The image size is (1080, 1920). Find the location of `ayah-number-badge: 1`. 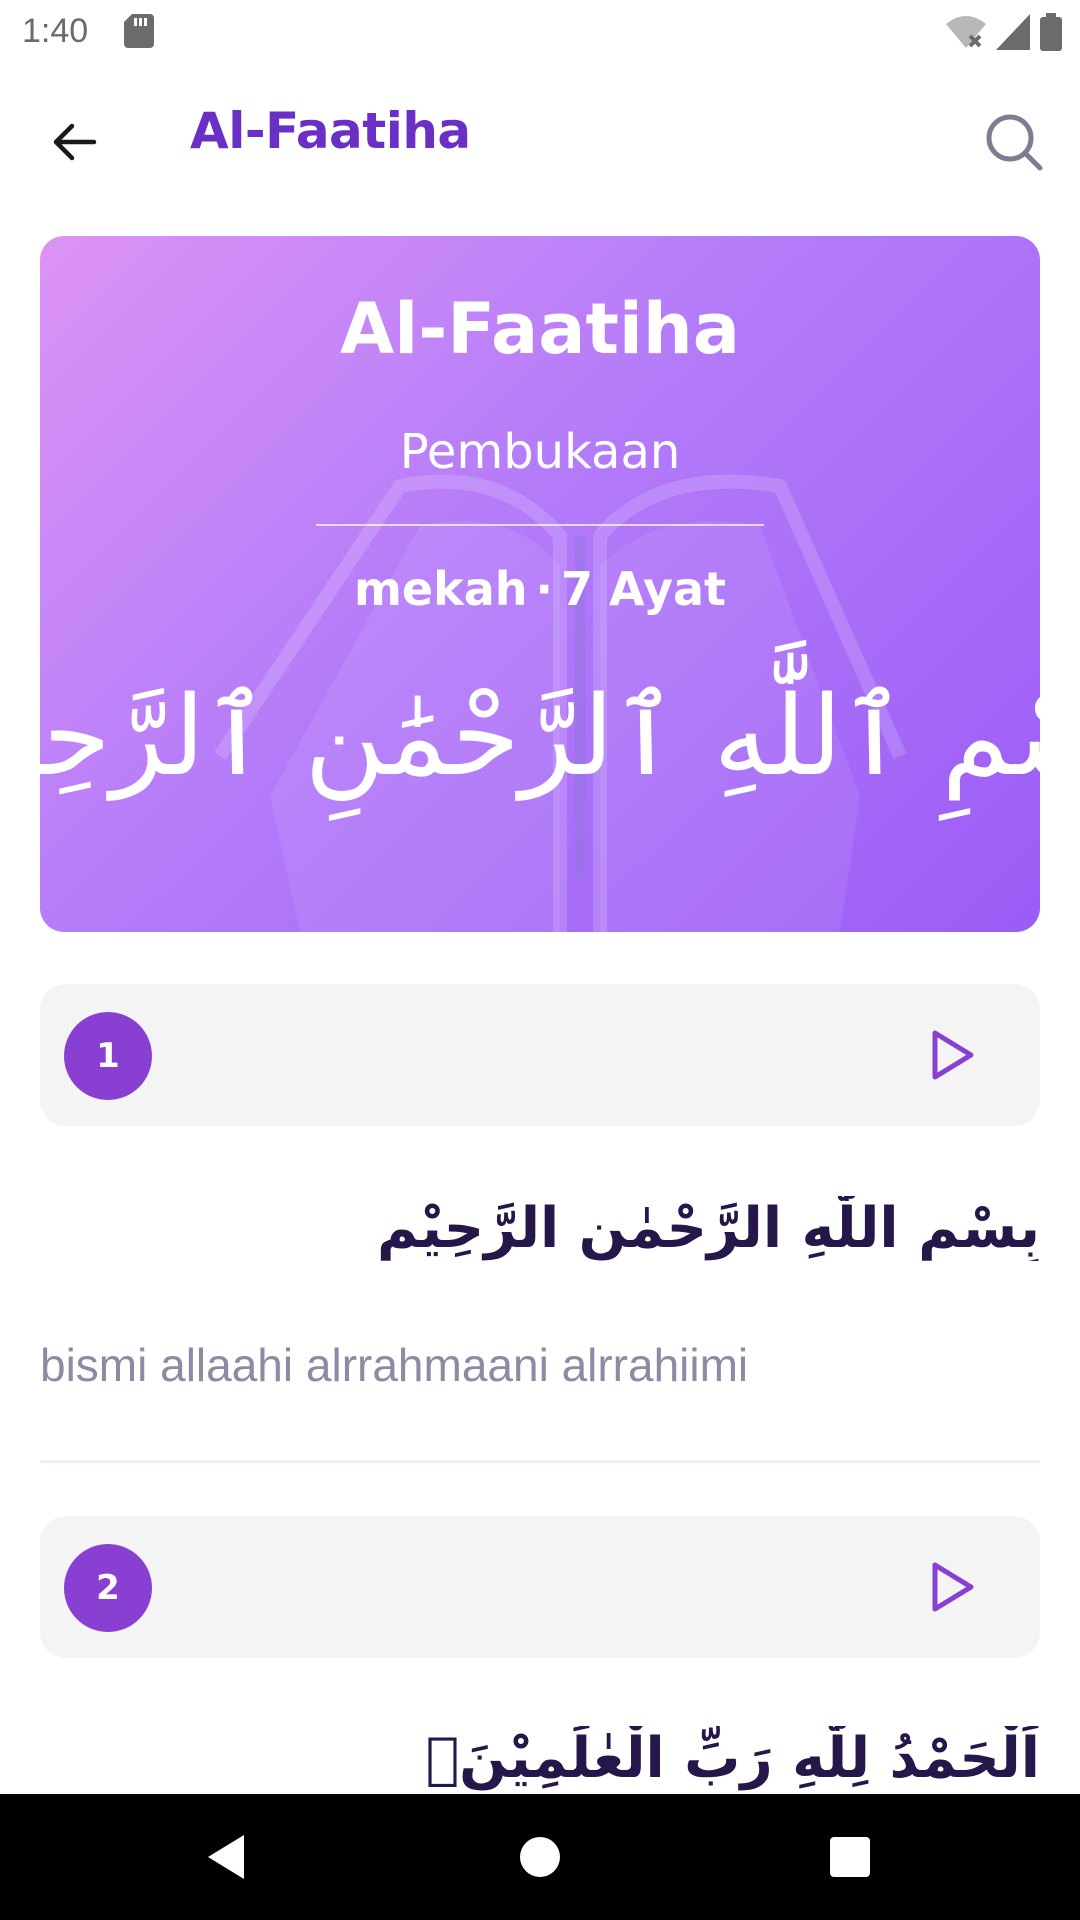

ayah-number-badge: 1 is located at coordinates (108, 1056).